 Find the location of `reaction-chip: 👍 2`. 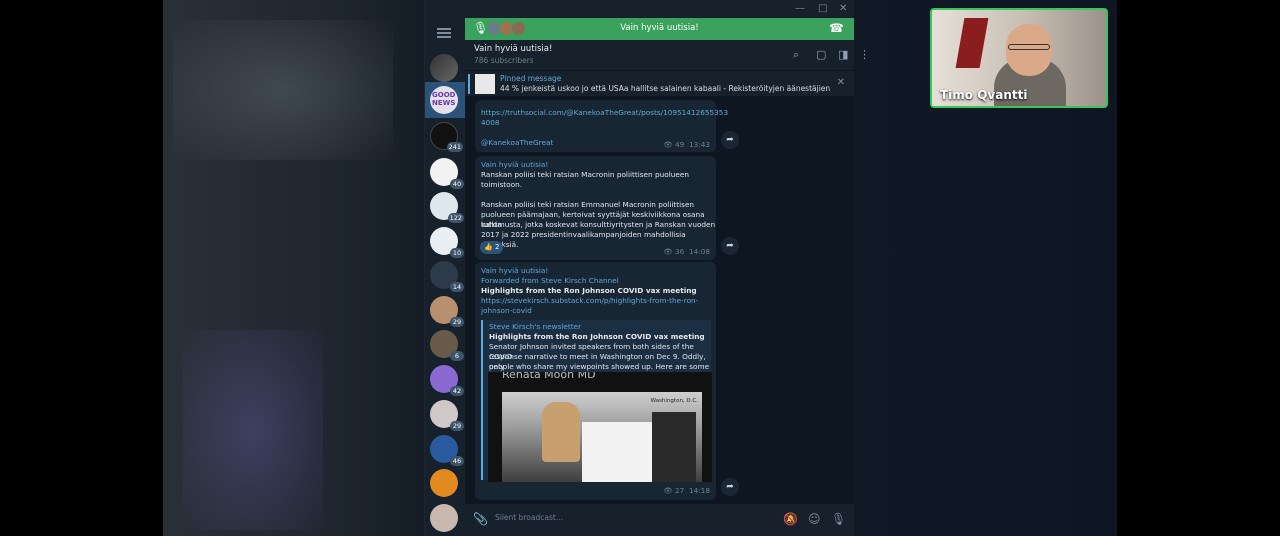

reaction-chip: 👍 2 is located at coordinates (492, 247).